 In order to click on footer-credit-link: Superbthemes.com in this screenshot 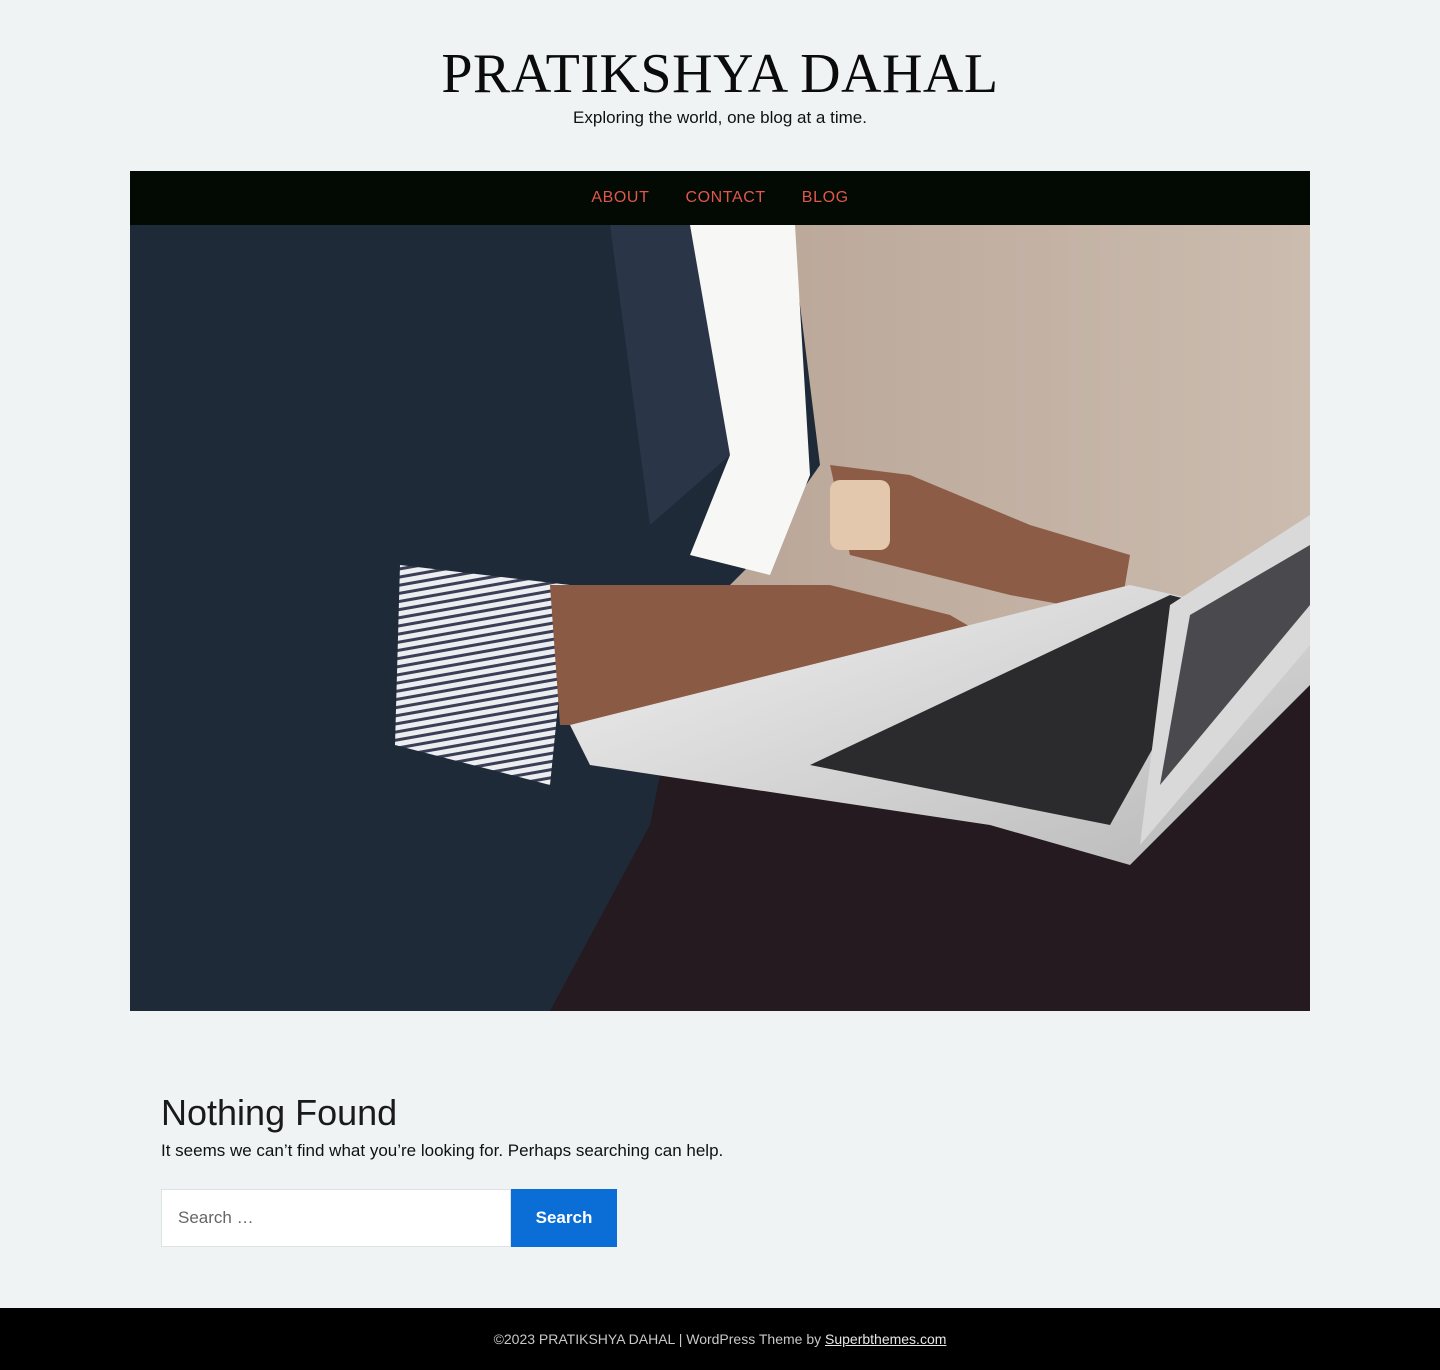, I will do `click(885, 1339)`.